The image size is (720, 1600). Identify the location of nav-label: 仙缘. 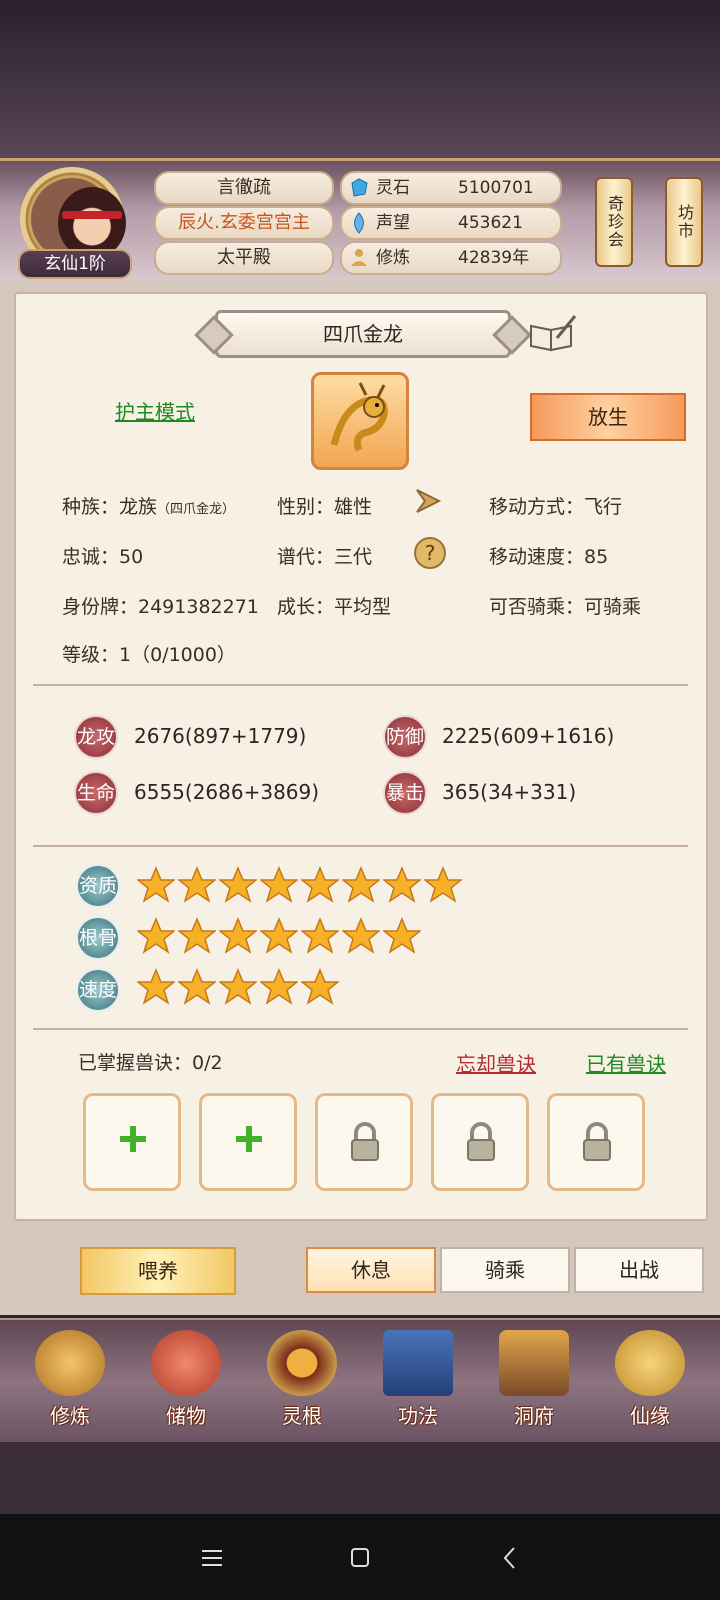
(650, 1416).